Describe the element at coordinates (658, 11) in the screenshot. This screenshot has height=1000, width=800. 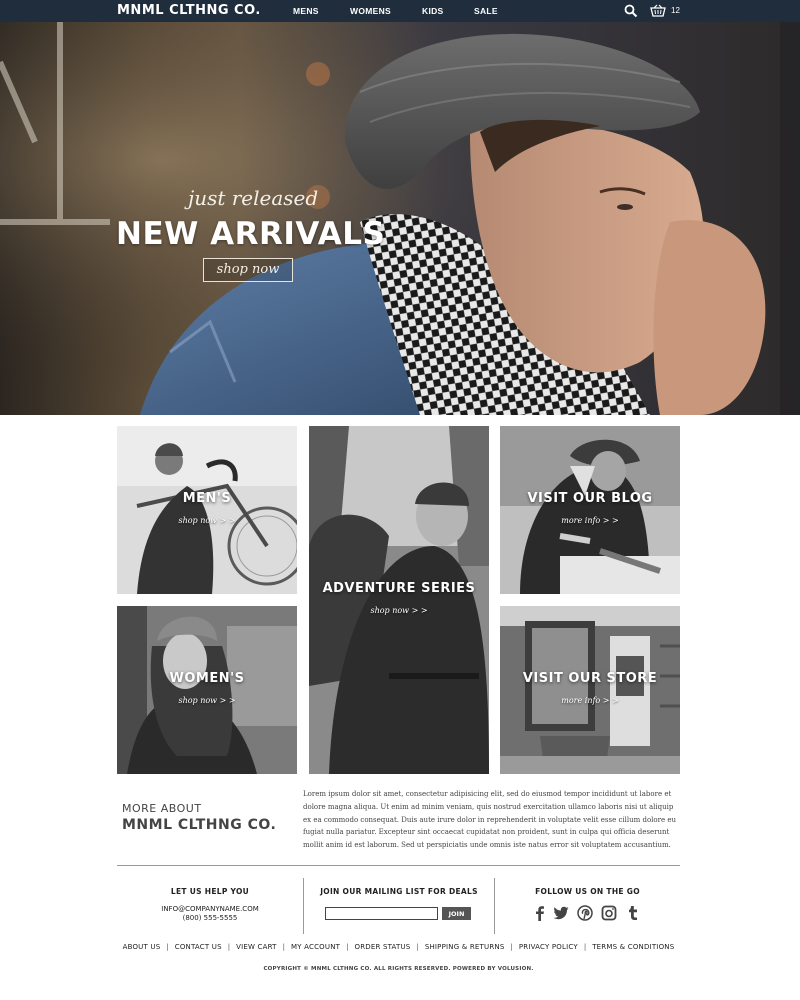
I see `cart-icon` at that location.